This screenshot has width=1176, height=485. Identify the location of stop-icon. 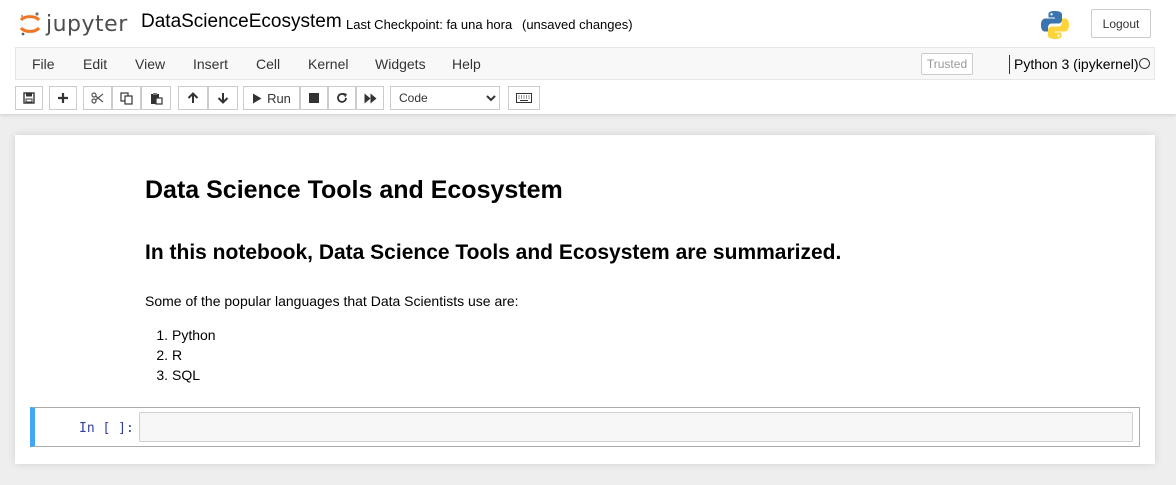
(314, 98).